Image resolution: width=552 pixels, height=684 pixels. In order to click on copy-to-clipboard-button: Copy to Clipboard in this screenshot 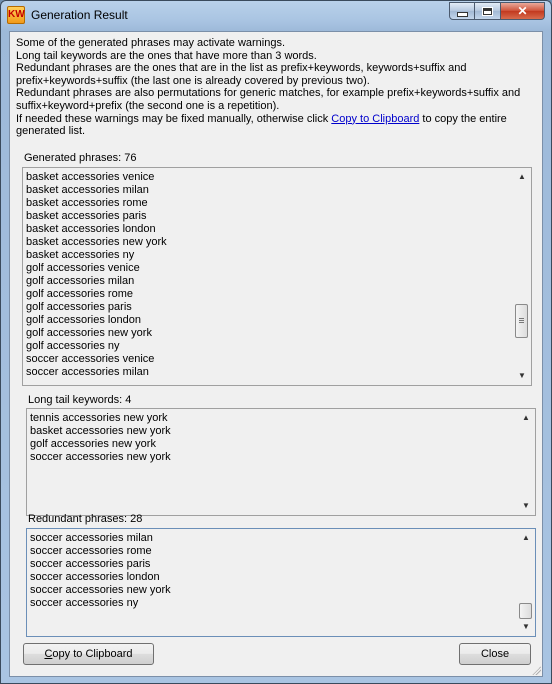, I will do `click(88, 654)`.